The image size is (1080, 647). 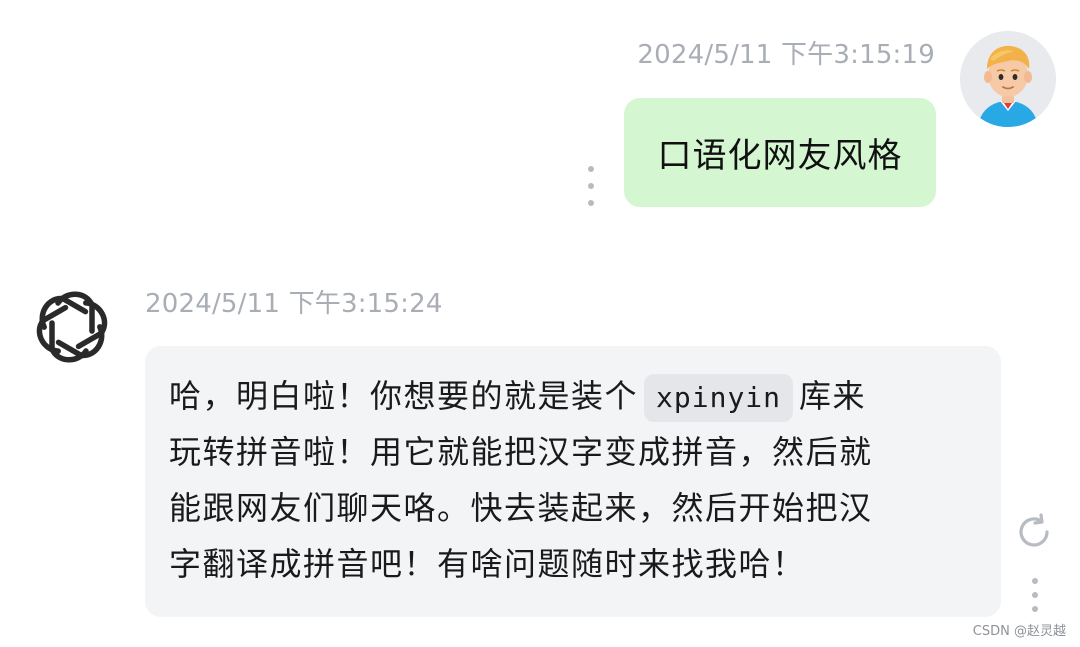 What do you see at coordinates (404, 396) in the screenshot?
I see `ai-message-text: 哈，明白啦！你想要的就是装个` at bounding box center [404, 396].